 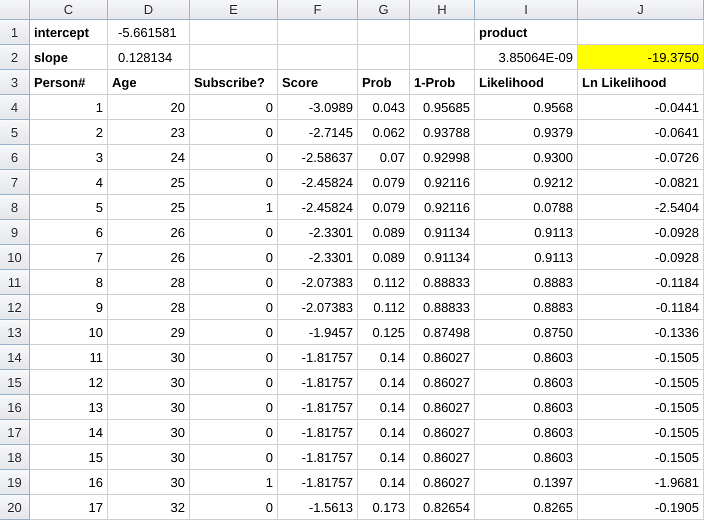 What do you see at coordinates (149, 57) in the screenshot?
I see `table-cell: 0.128134` at bounding box center [149, 57].